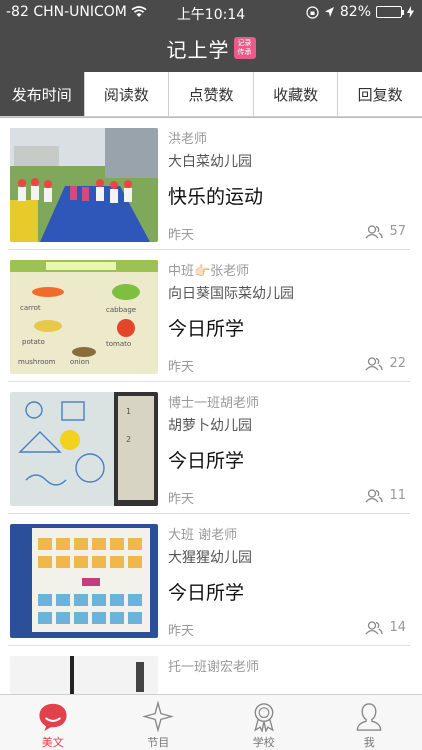  I want to click on tab-programs: 节目, so click(159, 722).